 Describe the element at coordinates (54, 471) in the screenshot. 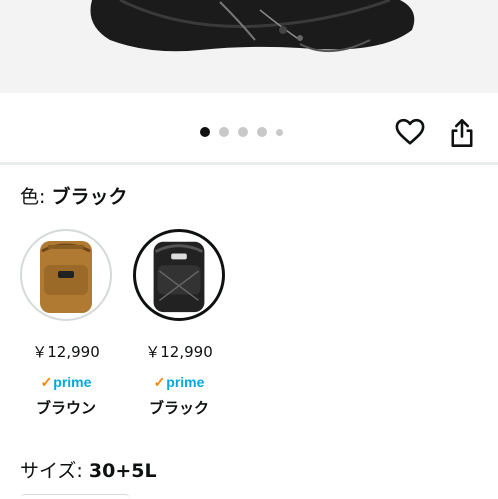

I see `size-label: サイズ:` at that location.